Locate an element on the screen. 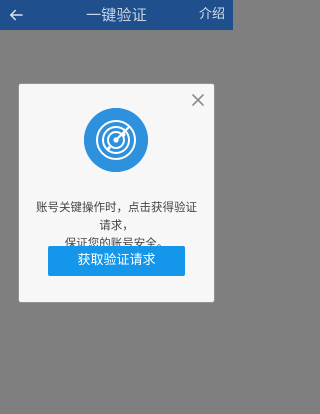  close-button is located at coordinates (198, 99).